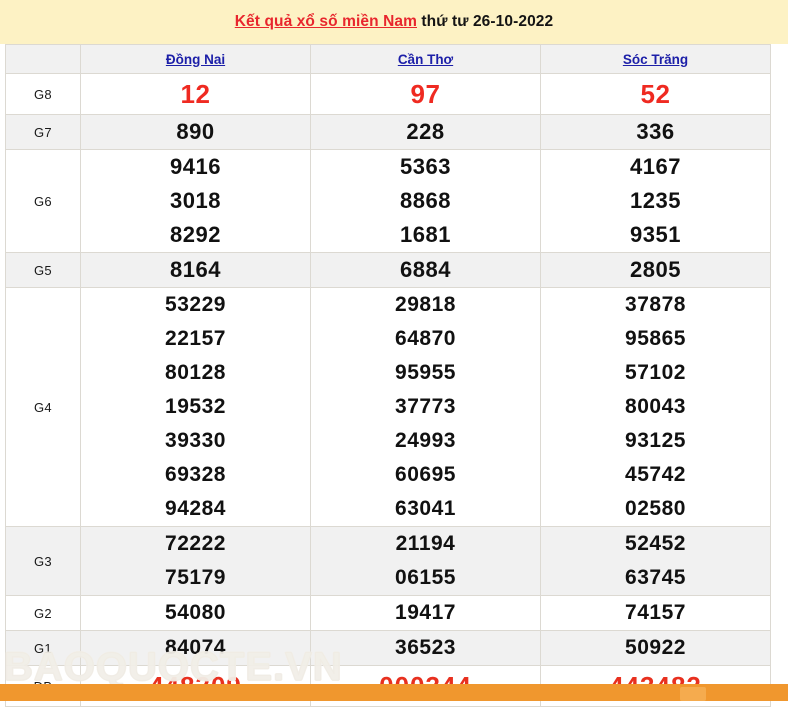 The width and height of the screenshot is (788, 707). Describe the element at coordinates (43, 132) in the screenshot. I see `row-label-g7: G7` at that location.